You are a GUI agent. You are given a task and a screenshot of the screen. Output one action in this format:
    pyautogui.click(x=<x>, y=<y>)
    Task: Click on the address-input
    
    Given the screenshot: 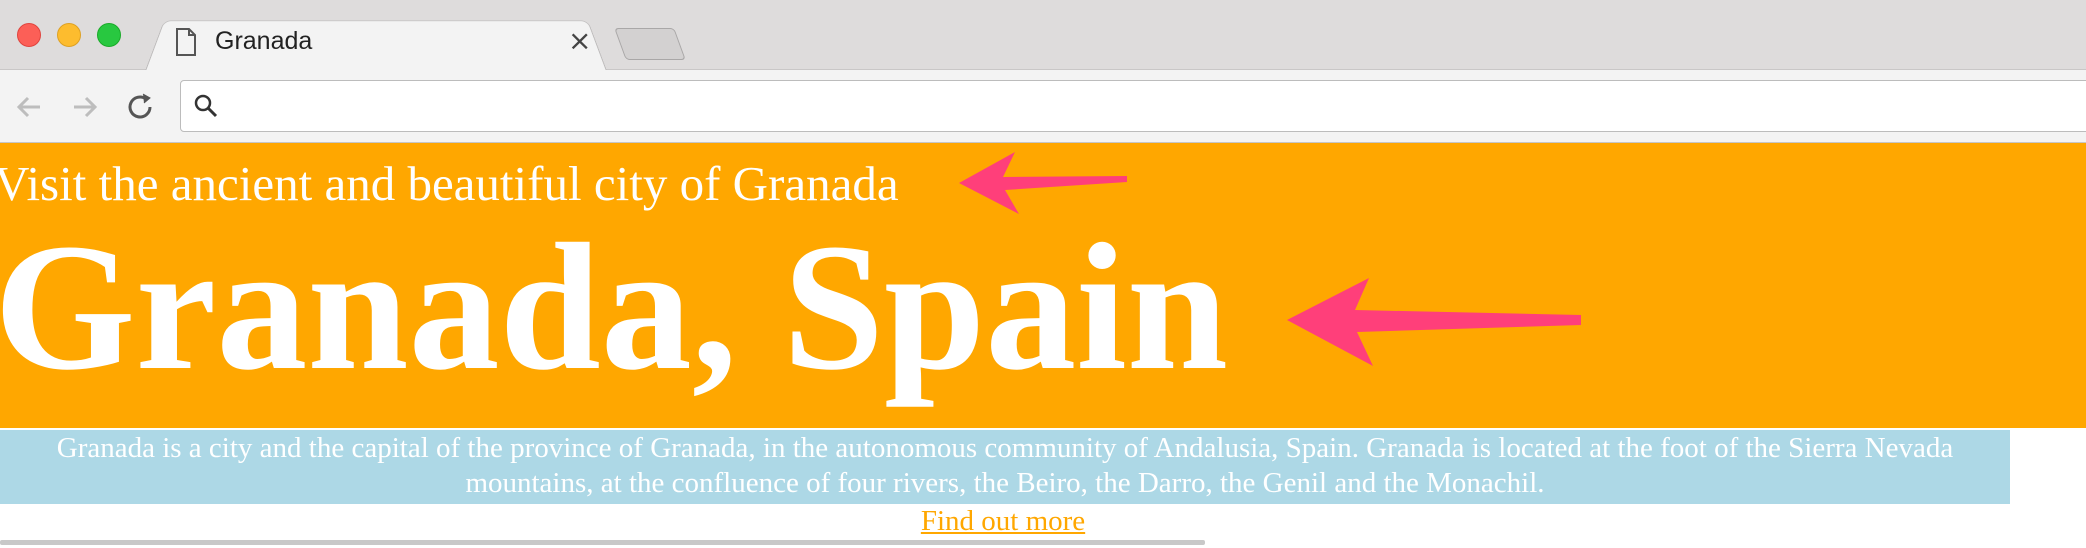 What is the action you would take?
    pyautogui.click(x=1135, y=107)
    